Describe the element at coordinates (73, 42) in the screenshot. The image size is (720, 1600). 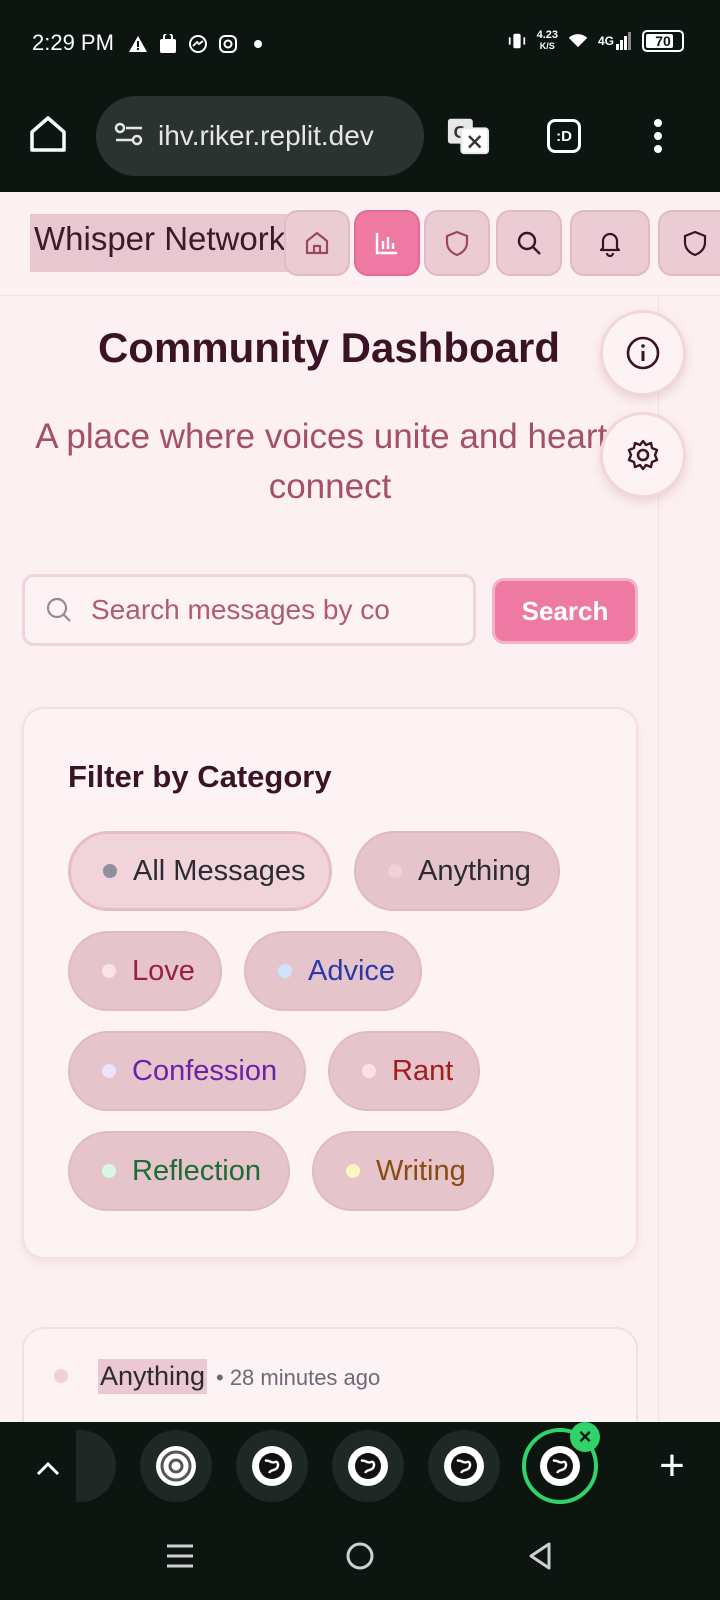
I see `status-time: 2:29 PM` at that location.